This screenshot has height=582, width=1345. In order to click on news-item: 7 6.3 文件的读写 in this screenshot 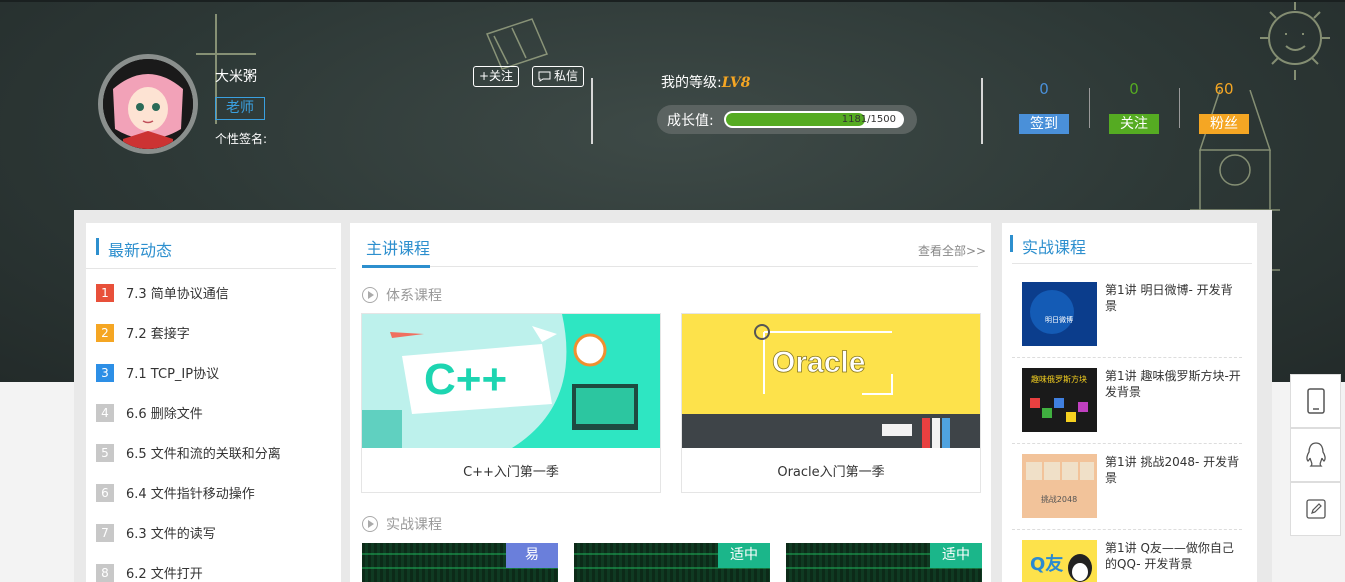, I will do `click(156, 532)`.